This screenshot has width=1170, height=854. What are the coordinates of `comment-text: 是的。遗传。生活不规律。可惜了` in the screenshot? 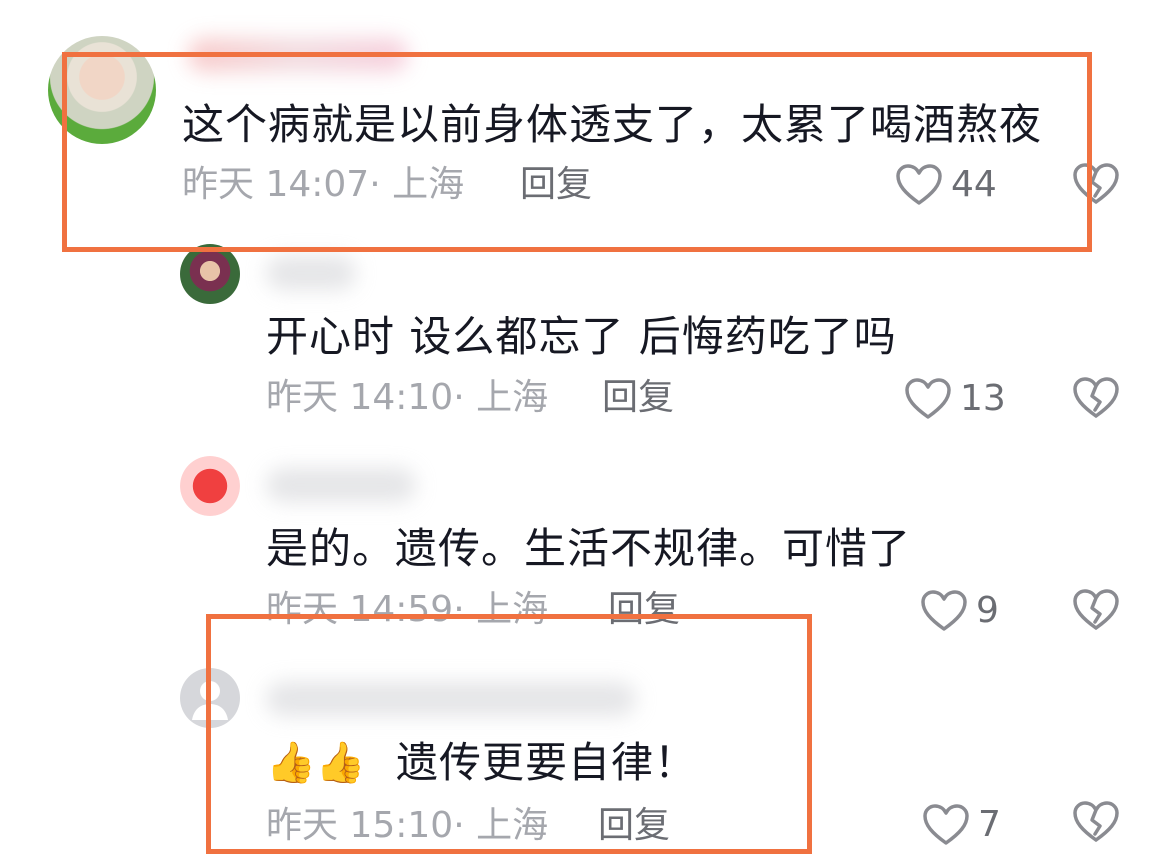 It's located at (589, 548).